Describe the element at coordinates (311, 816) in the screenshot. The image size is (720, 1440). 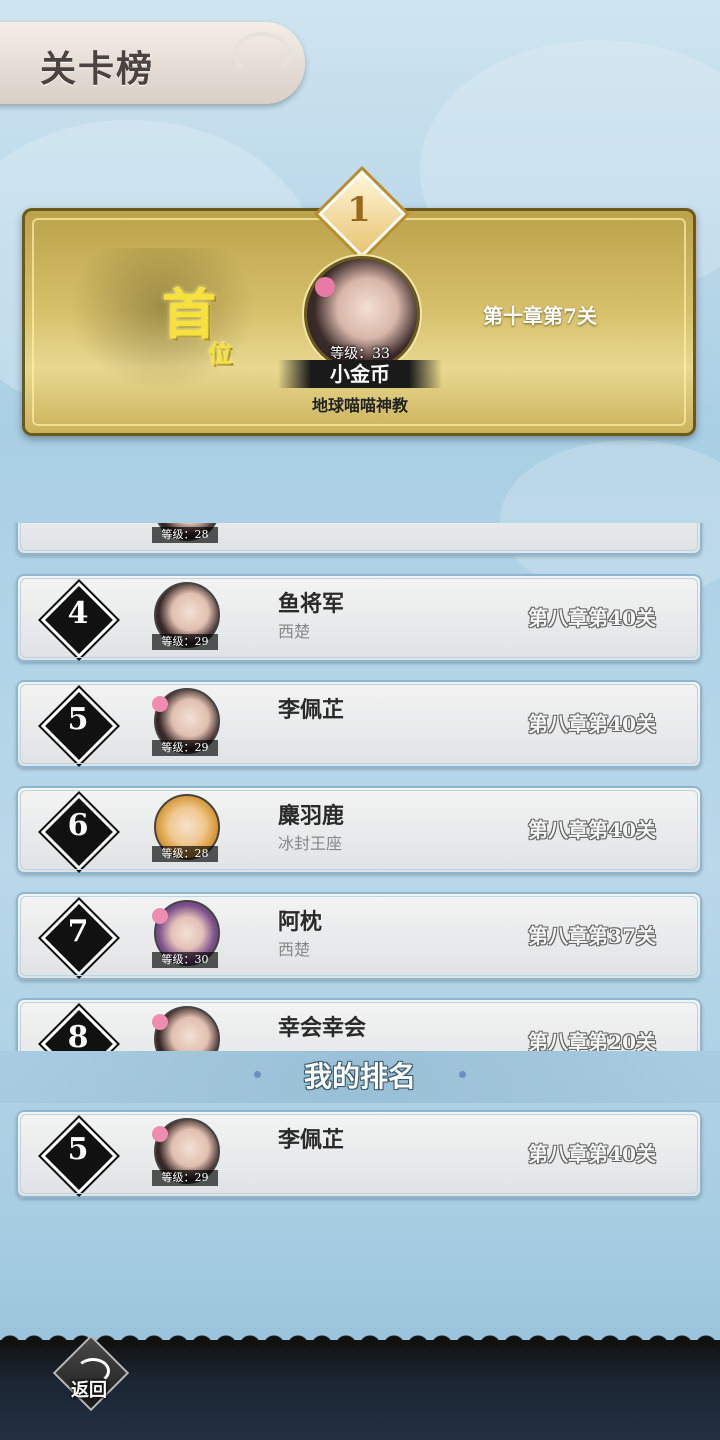
I see `player-name: 麋羽鹿` at that location.